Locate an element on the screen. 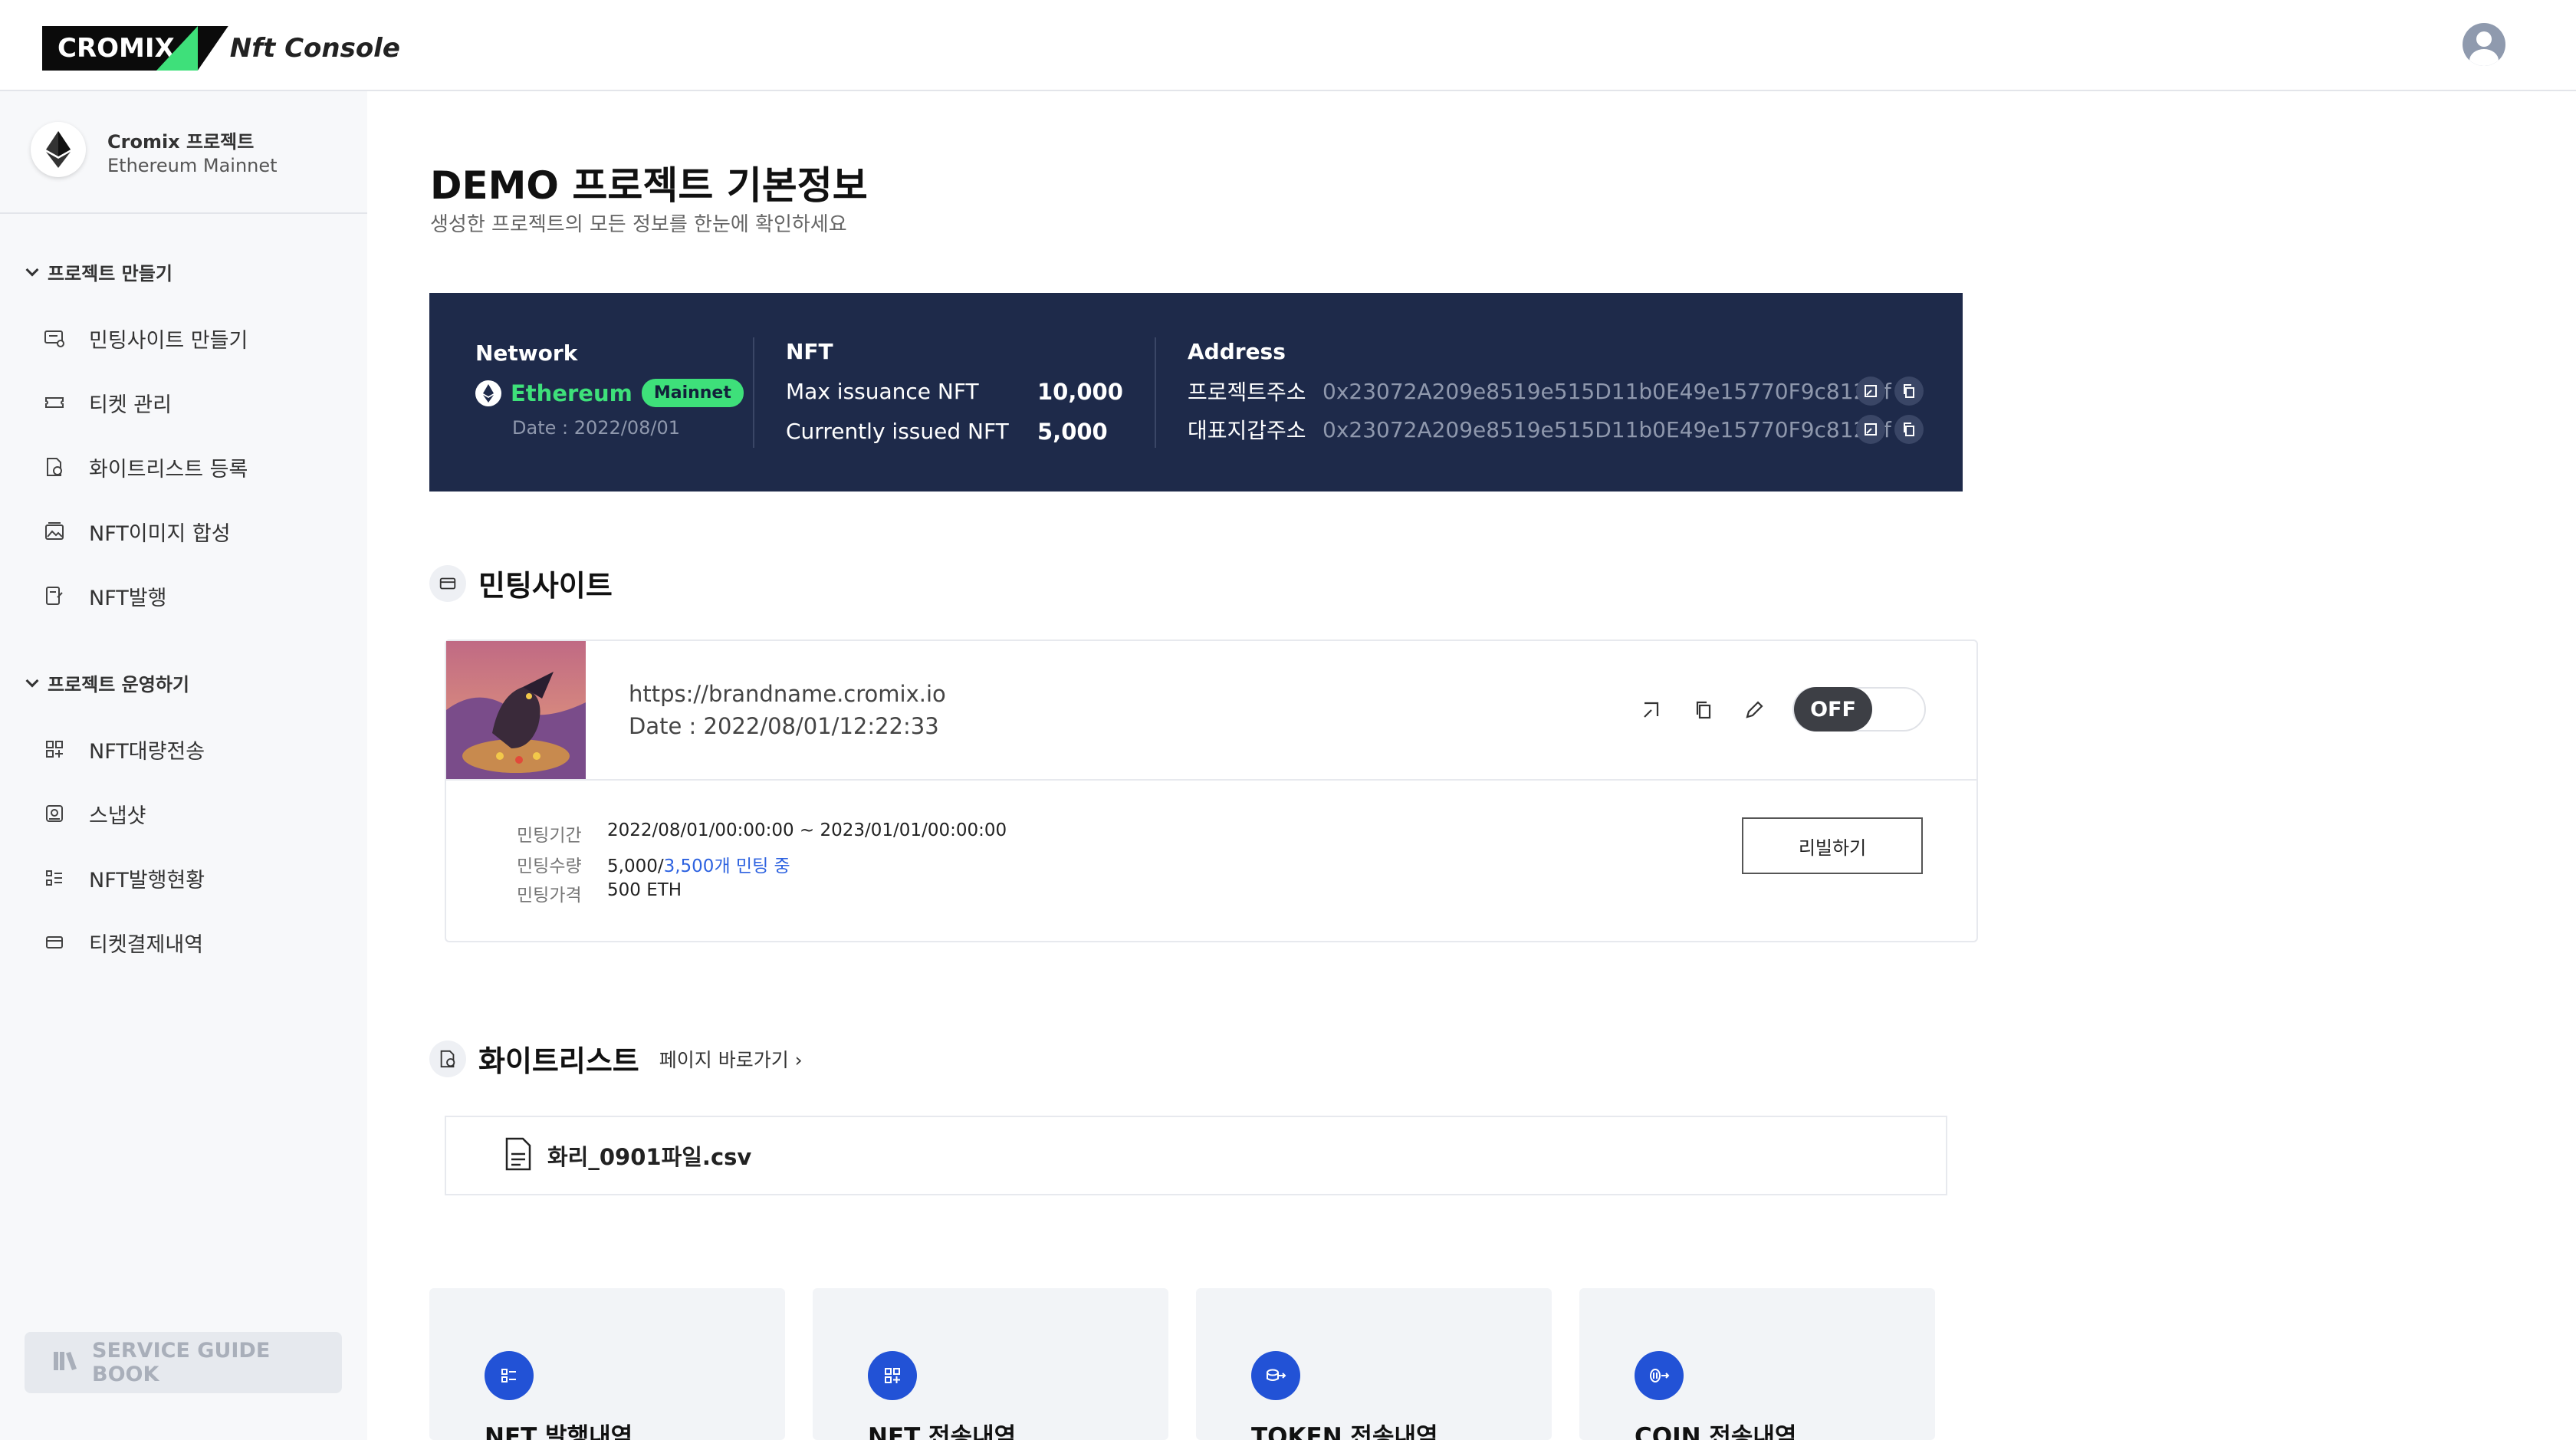 This screenshot has height=1440, width=2576. mint-price-value: 500 ETH is located at coordinates (645, 890).